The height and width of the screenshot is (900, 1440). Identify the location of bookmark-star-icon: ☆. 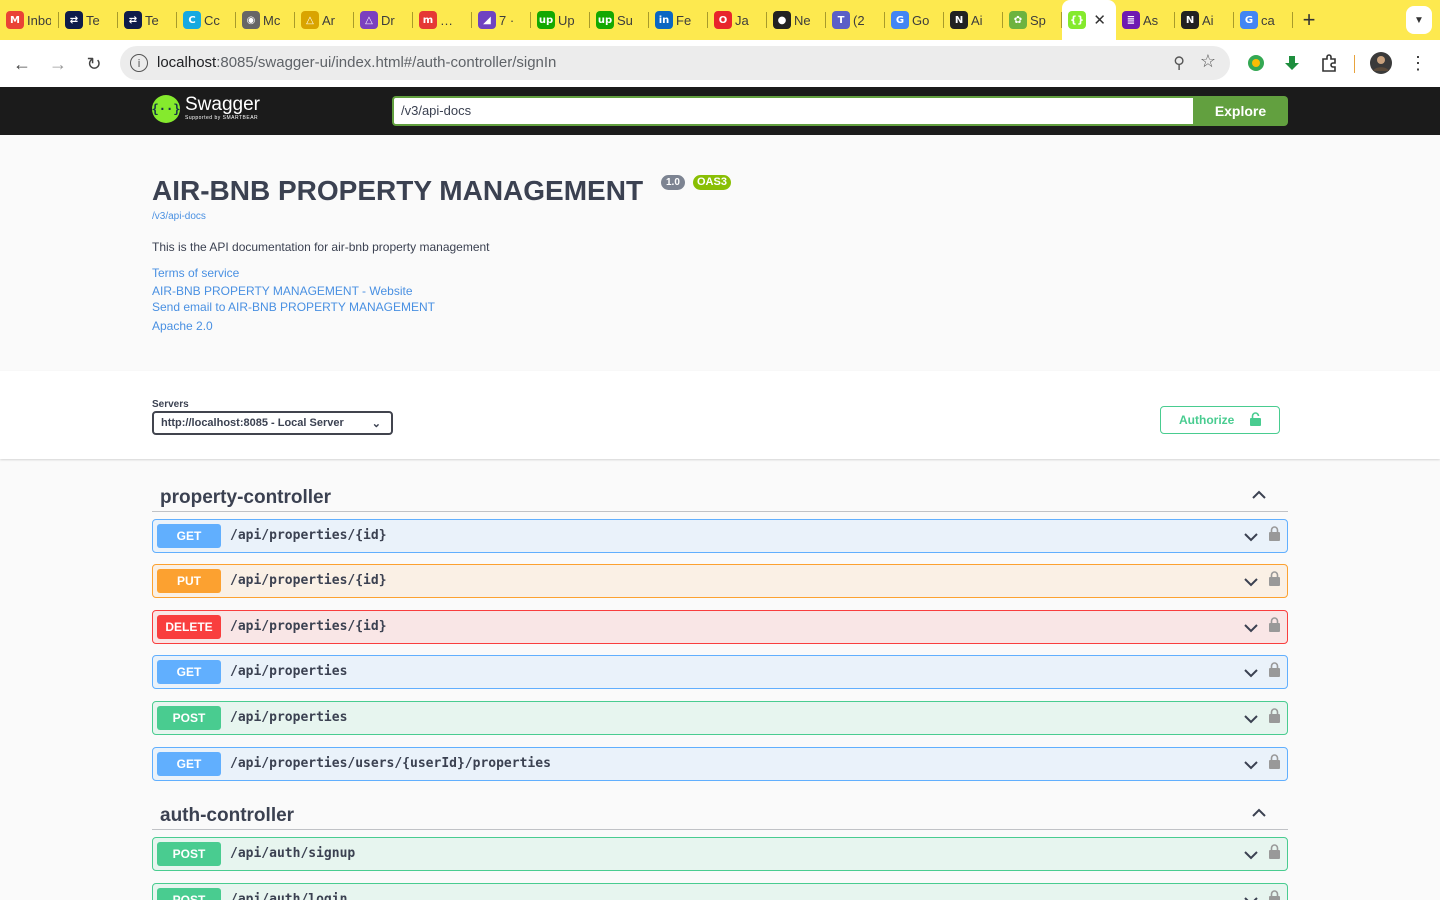
(1208, 61).